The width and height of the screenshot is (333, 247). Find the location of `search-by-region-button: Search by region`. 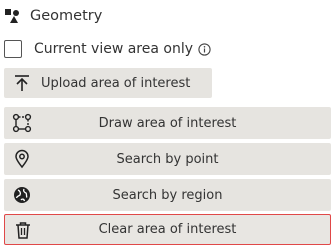

search-by-region-button: Search by region is located at coordinates (167, 195).